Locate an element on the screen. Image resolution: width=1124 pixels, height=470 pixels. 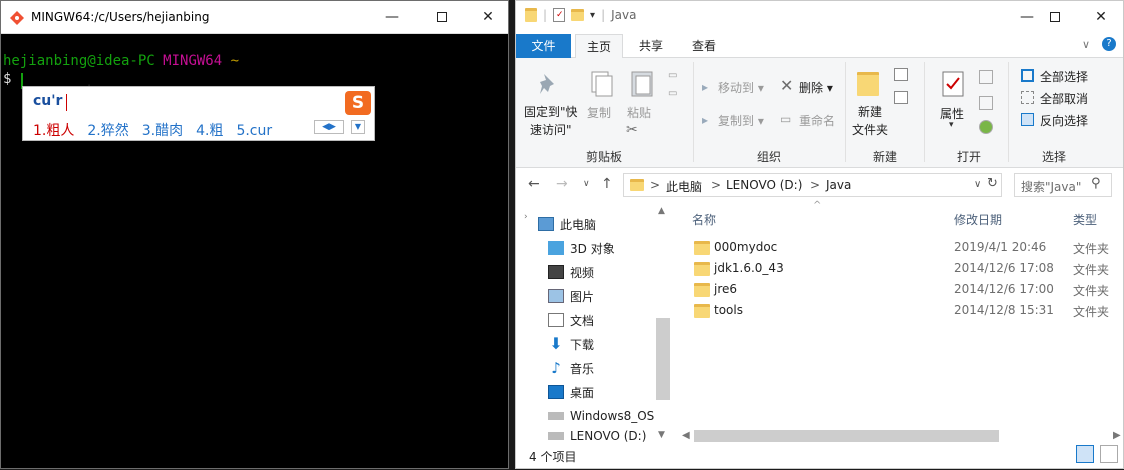
copy-button: 复制 is located at coordinates (599, 112).